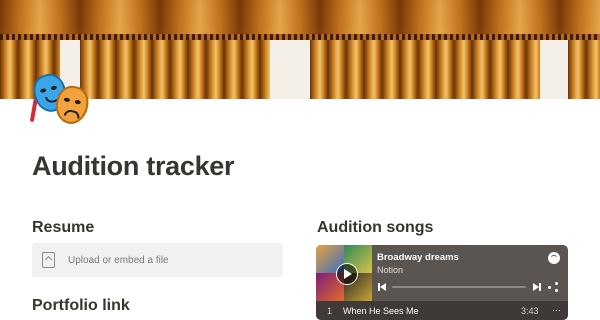 The image size is (600, 320). What do you see at coordinates (554, 258) in the screenshot?
I see `spotify-logo-icon` at bounding box center [554, 258].